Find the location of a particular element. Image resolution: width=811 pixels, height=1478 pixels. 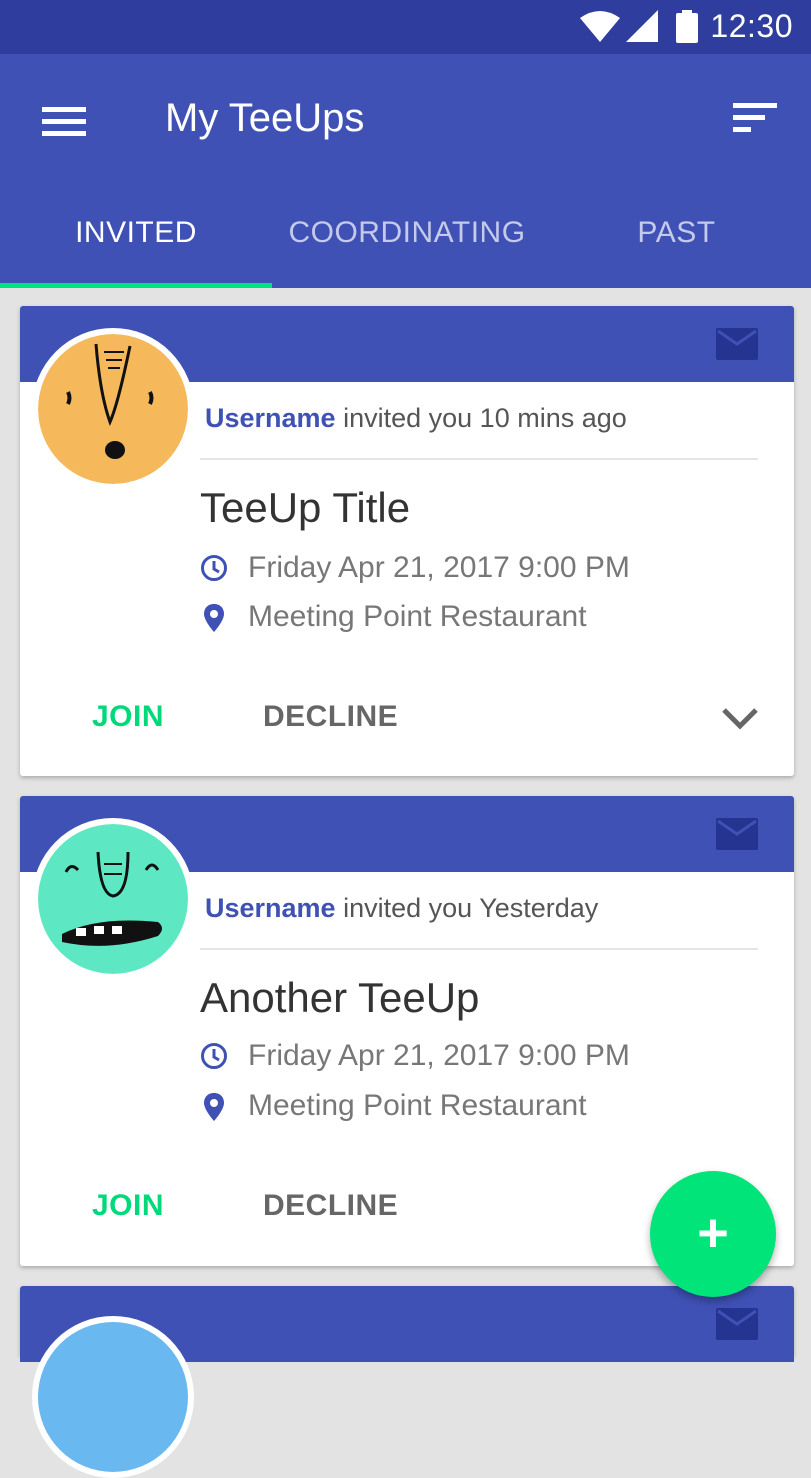

tab-bar: INVITED COORDINATING PAST is located at coordinates (405, 239).